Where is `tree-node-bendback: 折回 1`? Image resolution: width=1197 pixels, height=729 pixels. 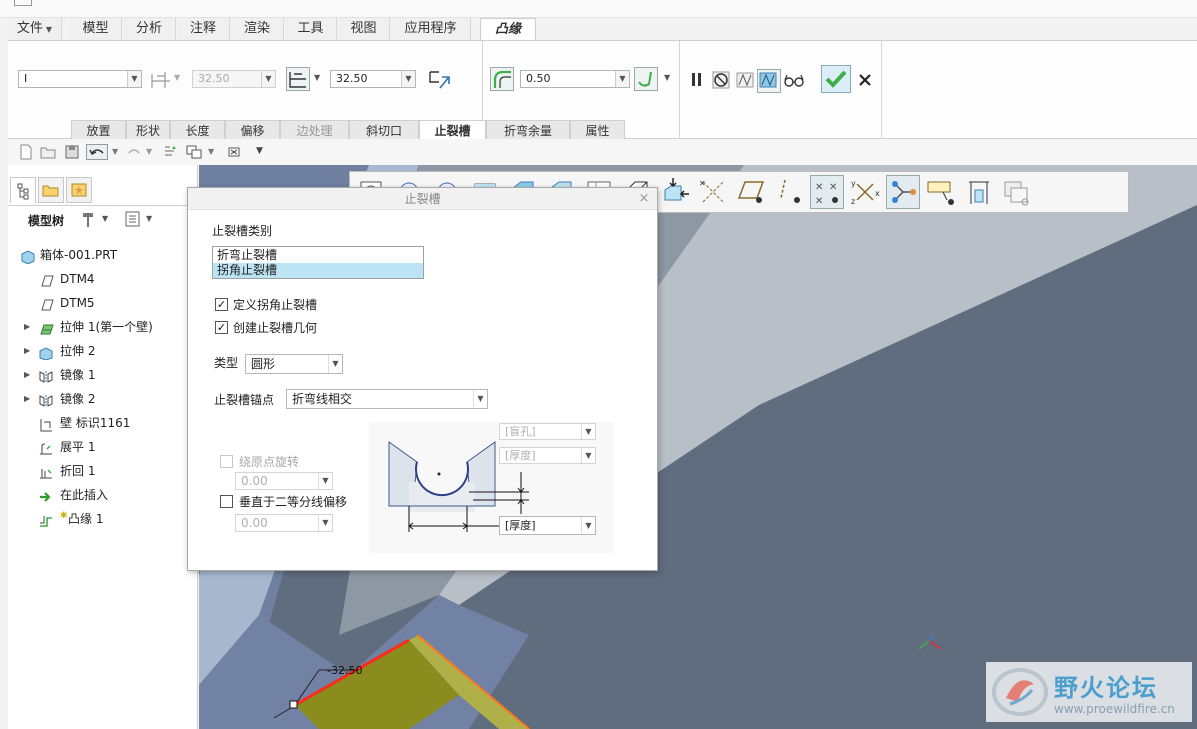 tree-node-bendback: 折回 1 is located at coordinates (103, 471).